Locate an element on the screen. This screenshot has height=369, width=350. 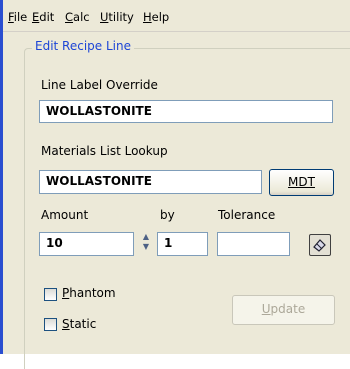
mdt-button: MDT is located at coordinates (301, 182).